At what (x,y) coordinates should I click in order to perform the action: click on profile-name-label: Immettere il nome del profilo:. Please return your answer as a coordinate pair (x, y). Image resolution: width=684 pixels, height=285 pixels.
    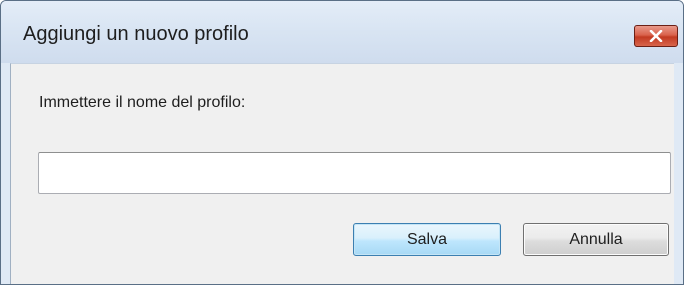
    Looking at the image, I should click on (142, 102).